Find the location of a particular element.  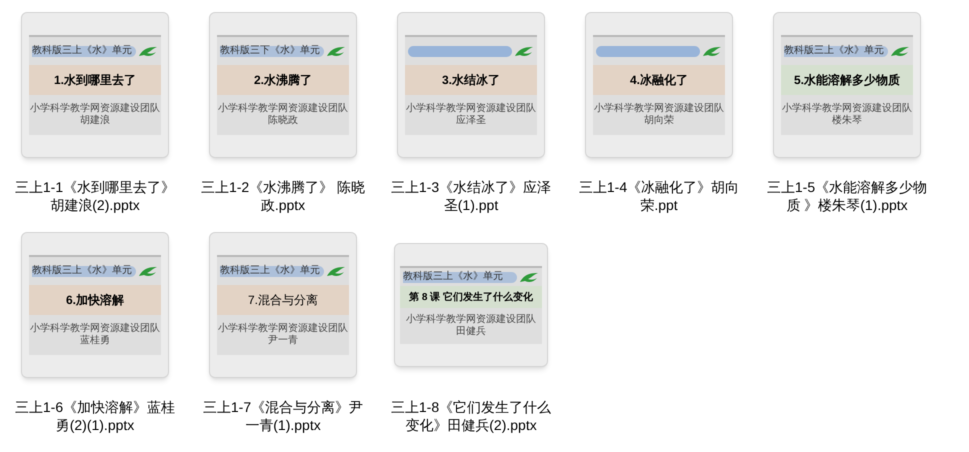

slide-author-name: 楼朱琴 is located at coordinates (847, 121).